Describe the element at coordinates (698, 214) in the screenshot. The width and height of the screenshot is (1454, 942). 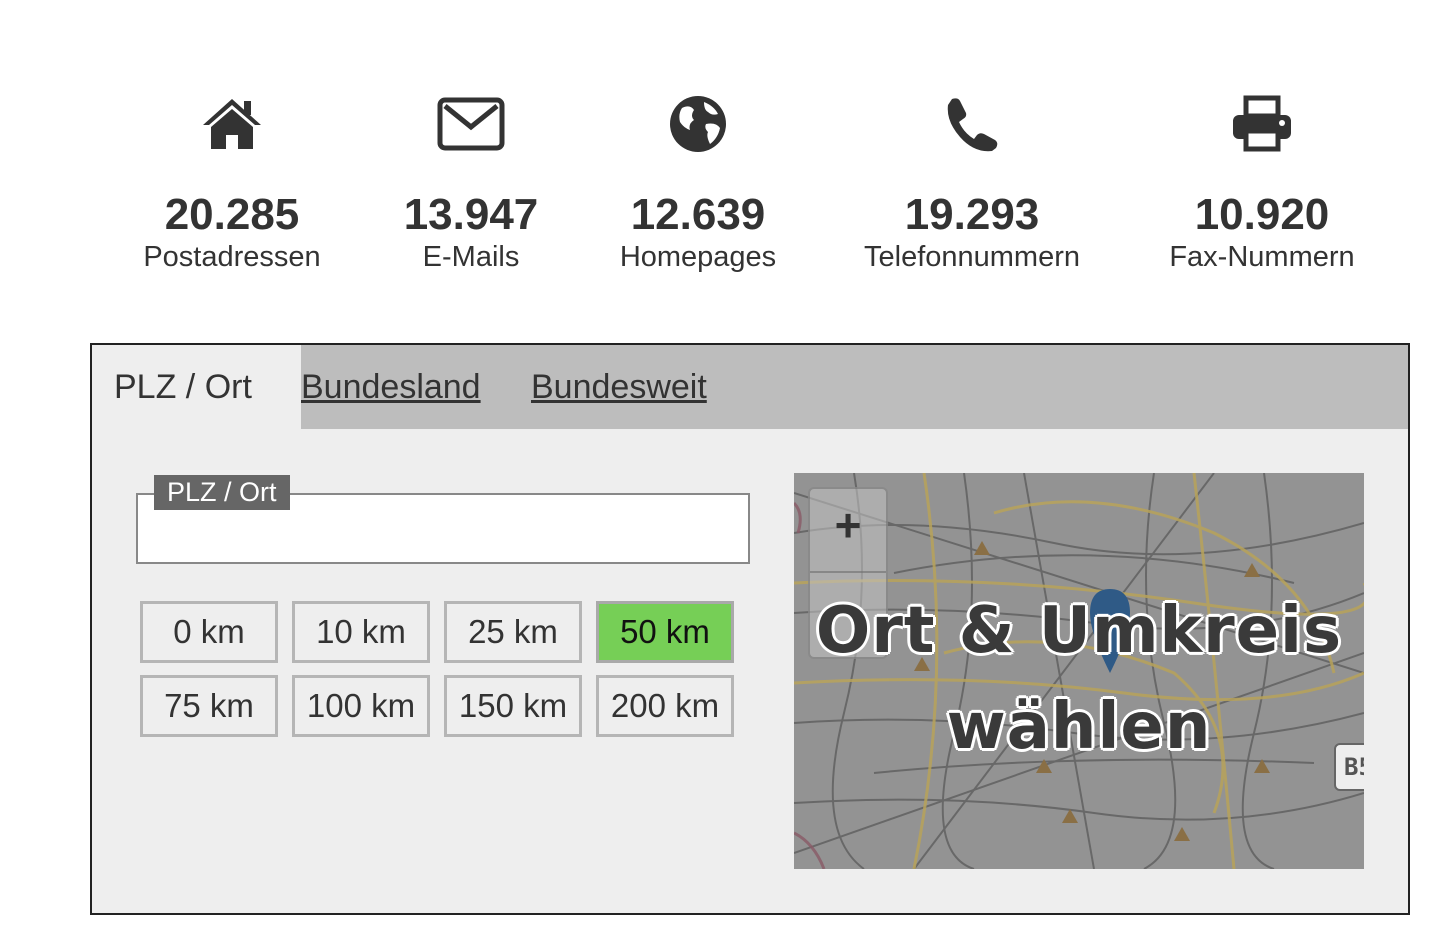
I see `stat-value: 12.639` at that location.